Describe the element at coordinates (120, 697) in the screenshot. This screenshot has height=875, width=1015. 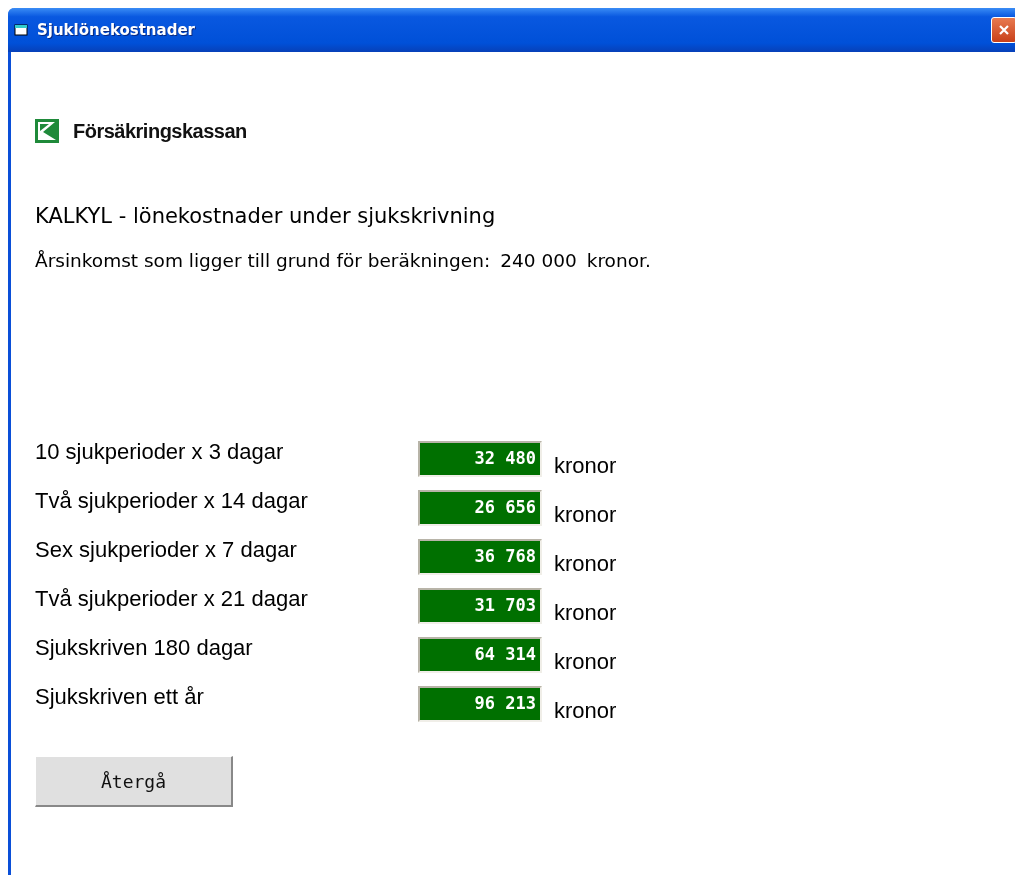
I see `row-label: Sjukskriven ett år` at that location.